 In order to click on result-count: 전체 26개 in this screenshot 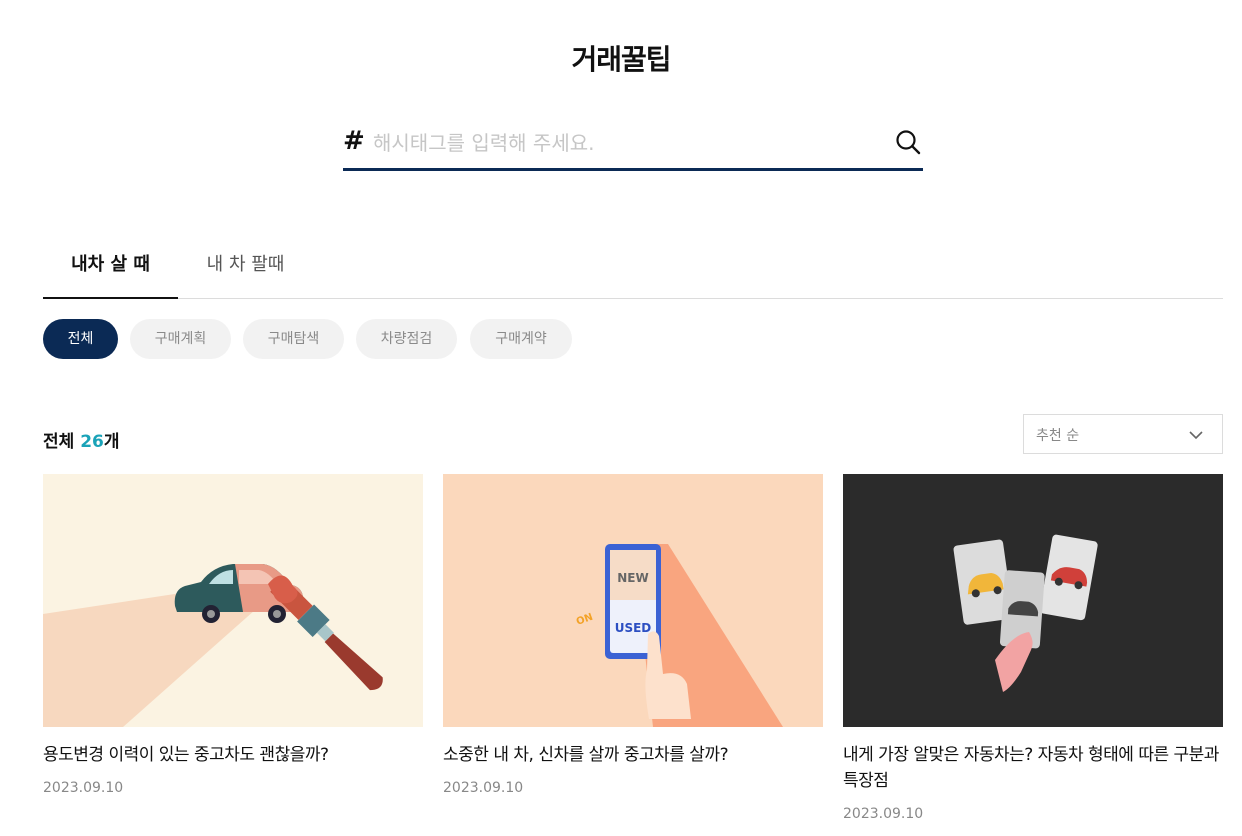, I will do `click(81, 439)`.